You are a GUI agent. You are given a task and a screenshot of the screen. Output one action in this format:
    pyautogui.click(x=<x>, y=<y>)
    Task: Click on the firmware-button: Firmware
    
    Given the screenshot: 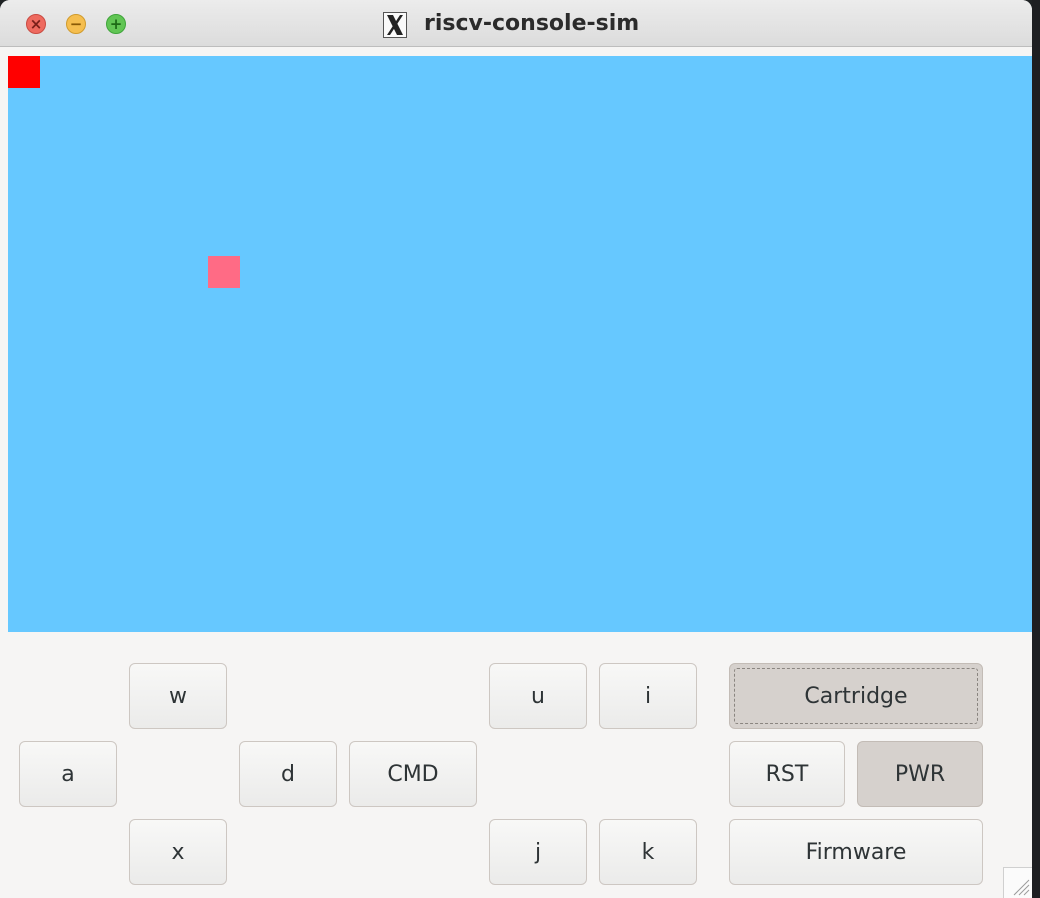 What is the action you would take?
    pyautogui.click(x=856, y=852)
    